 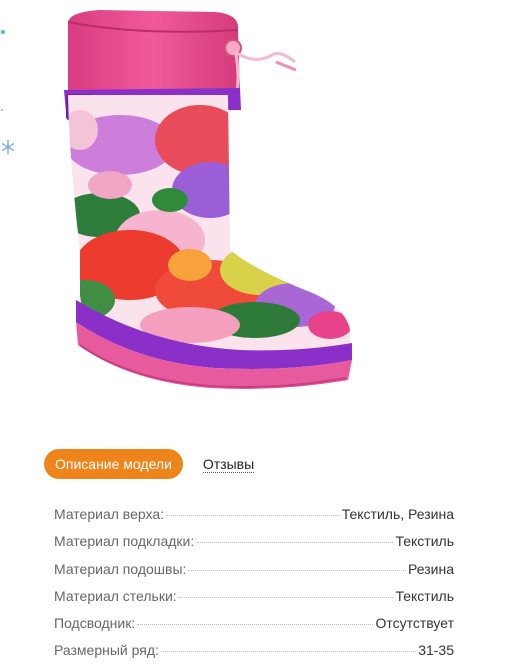 What do you see at coordinates (120, 568) in the screenshot?
I see `property-label: Материал подошвы:` at bounding box center [120, 568].